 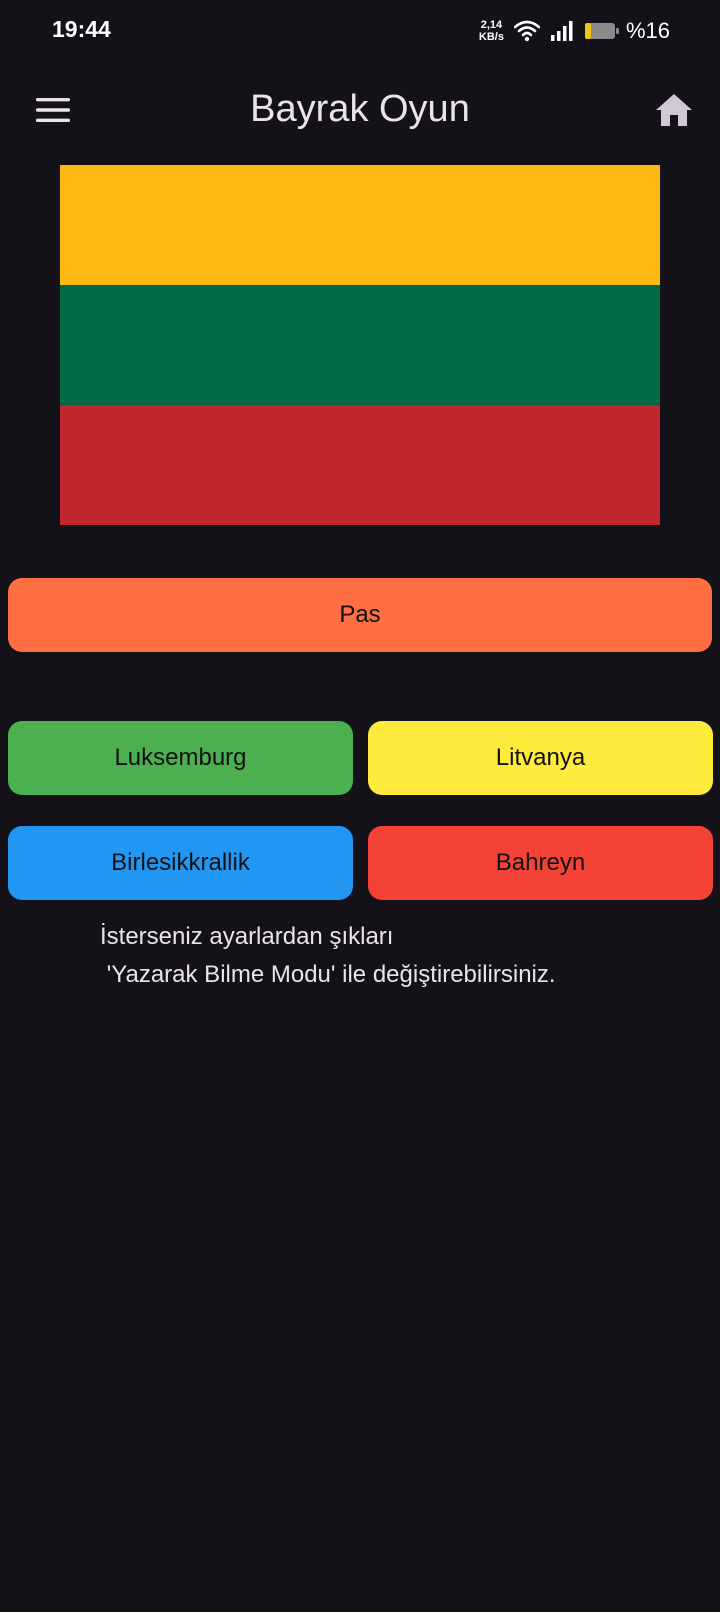 I want to click on home-icon, so click(x=674, y=112).